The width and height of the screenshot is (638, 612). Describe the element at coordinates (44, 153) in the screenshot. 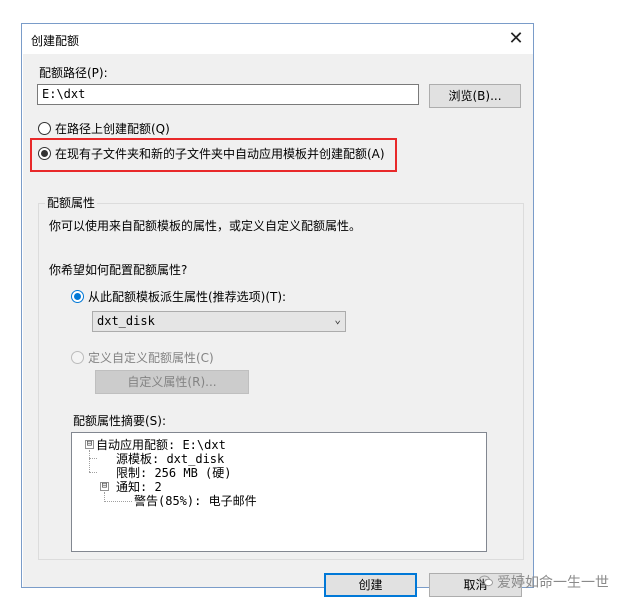

I see `auto-apply-radio` at that location.